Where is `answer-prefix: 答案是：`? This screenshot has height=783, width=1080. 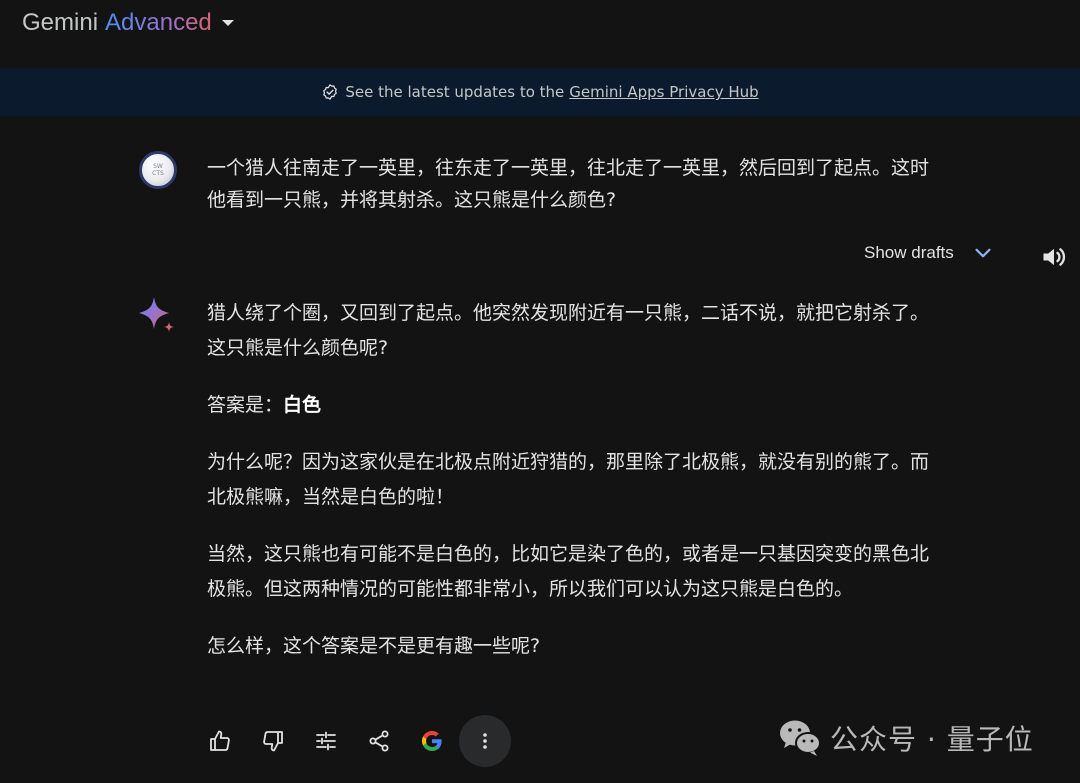
answer-prefix: 答案是： is located at coordinates (245, 405).